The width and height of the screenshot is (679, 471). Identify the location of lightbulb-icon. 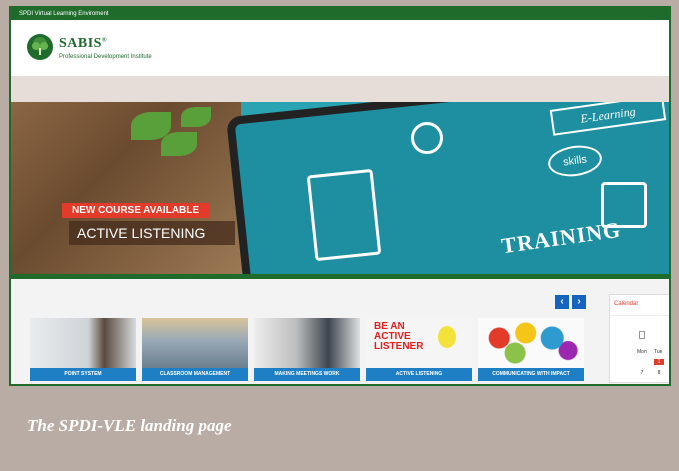
(447, 337).